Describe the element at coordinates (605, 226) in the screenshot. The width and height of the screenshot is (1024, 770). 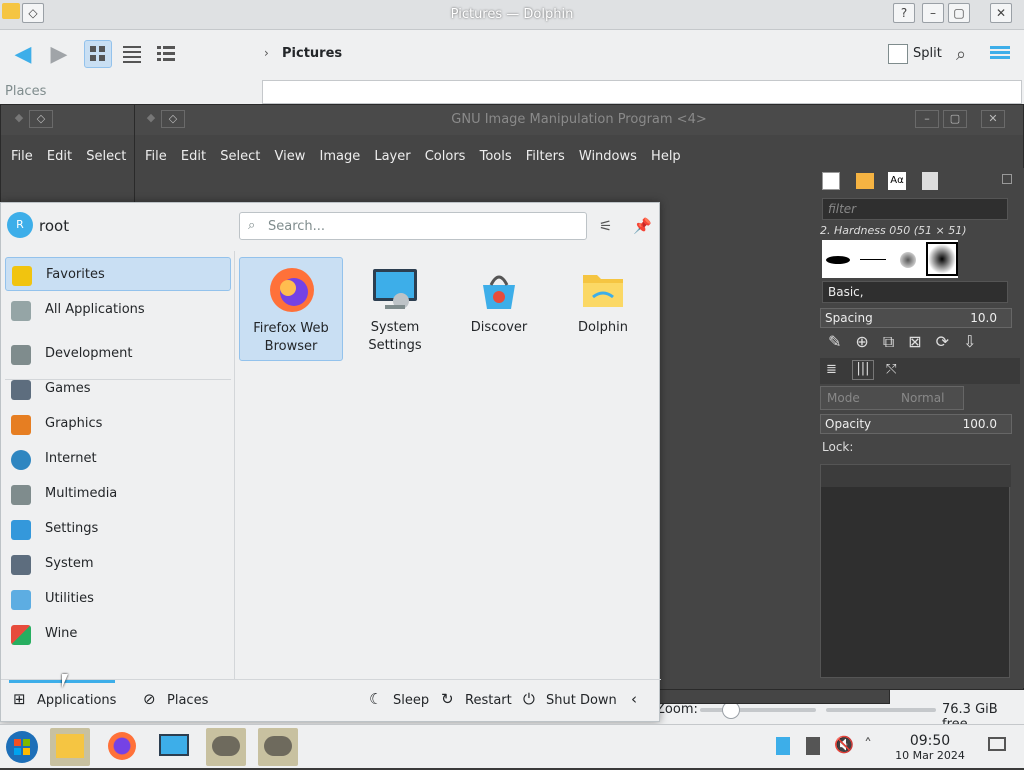
I see `configure-icon: ⚟` at that location.